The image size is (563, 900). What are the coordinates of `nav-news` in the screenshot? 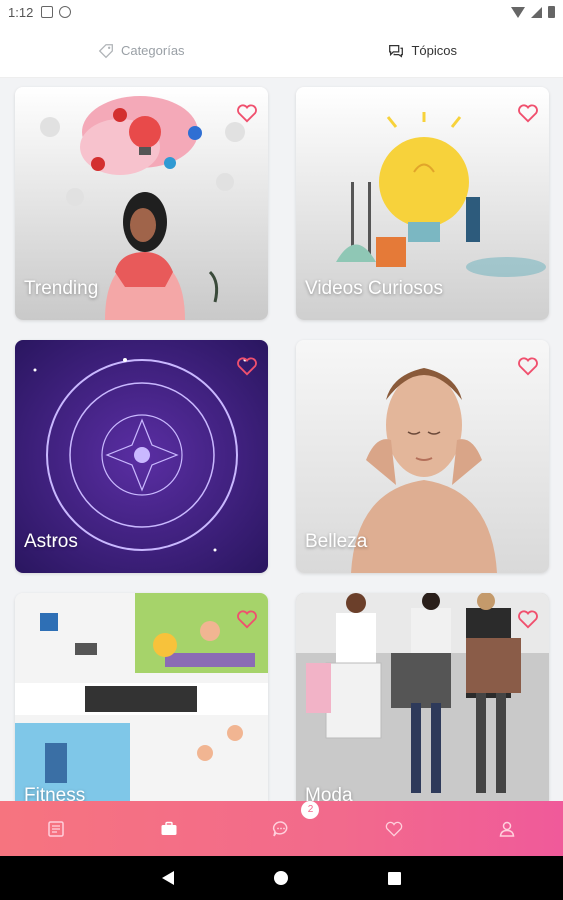 It's located at (56, 829).